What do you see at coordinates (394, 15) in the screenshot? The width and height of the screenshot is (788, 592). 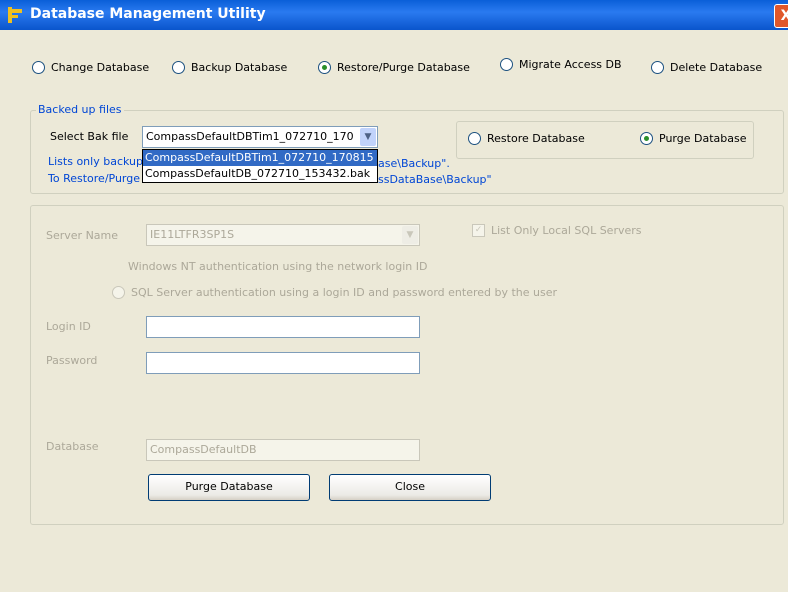 I see `title-bar: Database Management Utility X` at bounding box center [394, 15].